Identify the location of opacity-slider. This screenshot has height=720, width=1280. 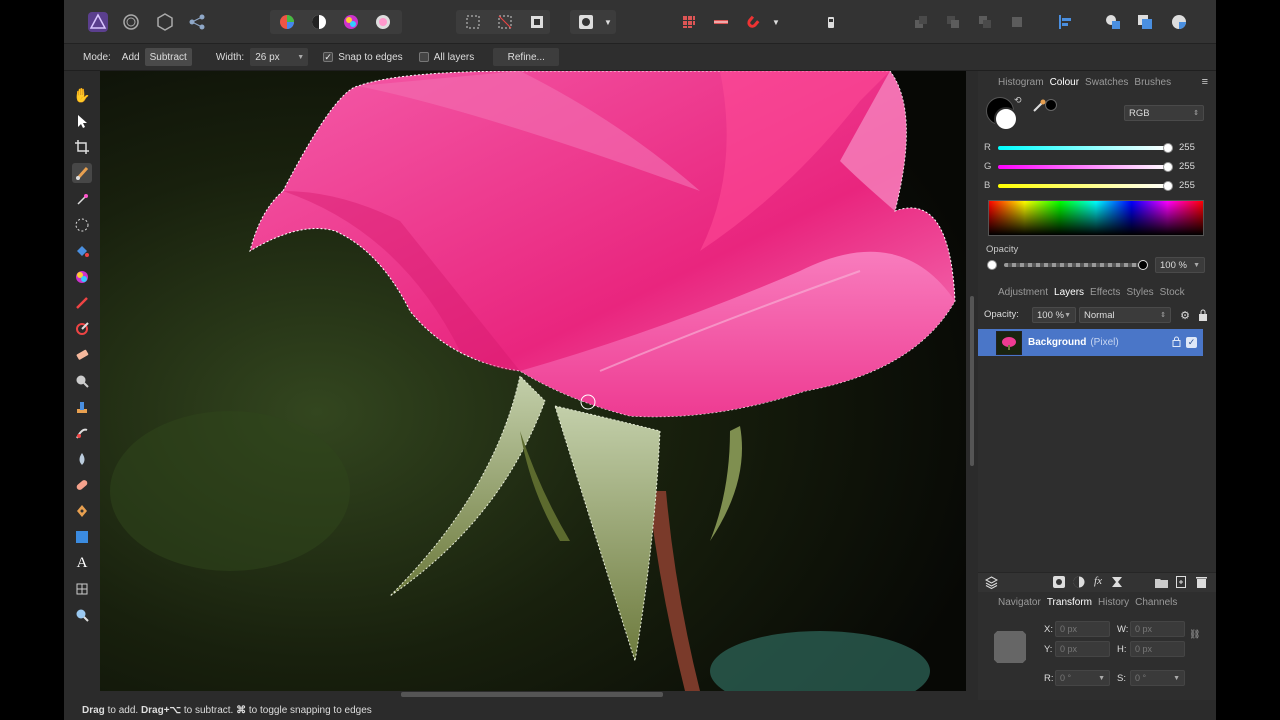
(1074, 265).